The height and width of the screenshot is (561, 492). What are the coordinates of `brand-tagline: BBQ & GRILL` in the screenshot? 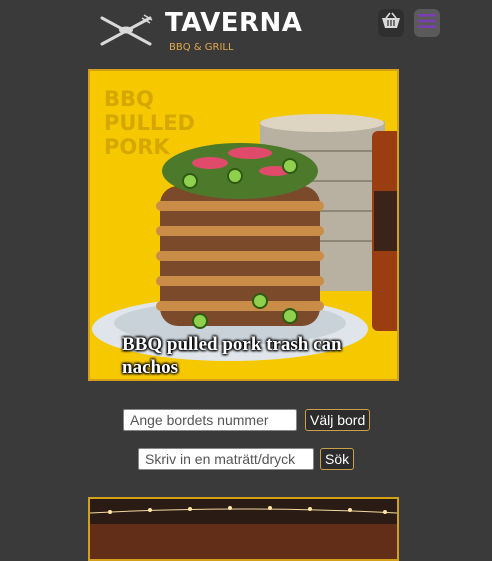 It's located at (201, 47).